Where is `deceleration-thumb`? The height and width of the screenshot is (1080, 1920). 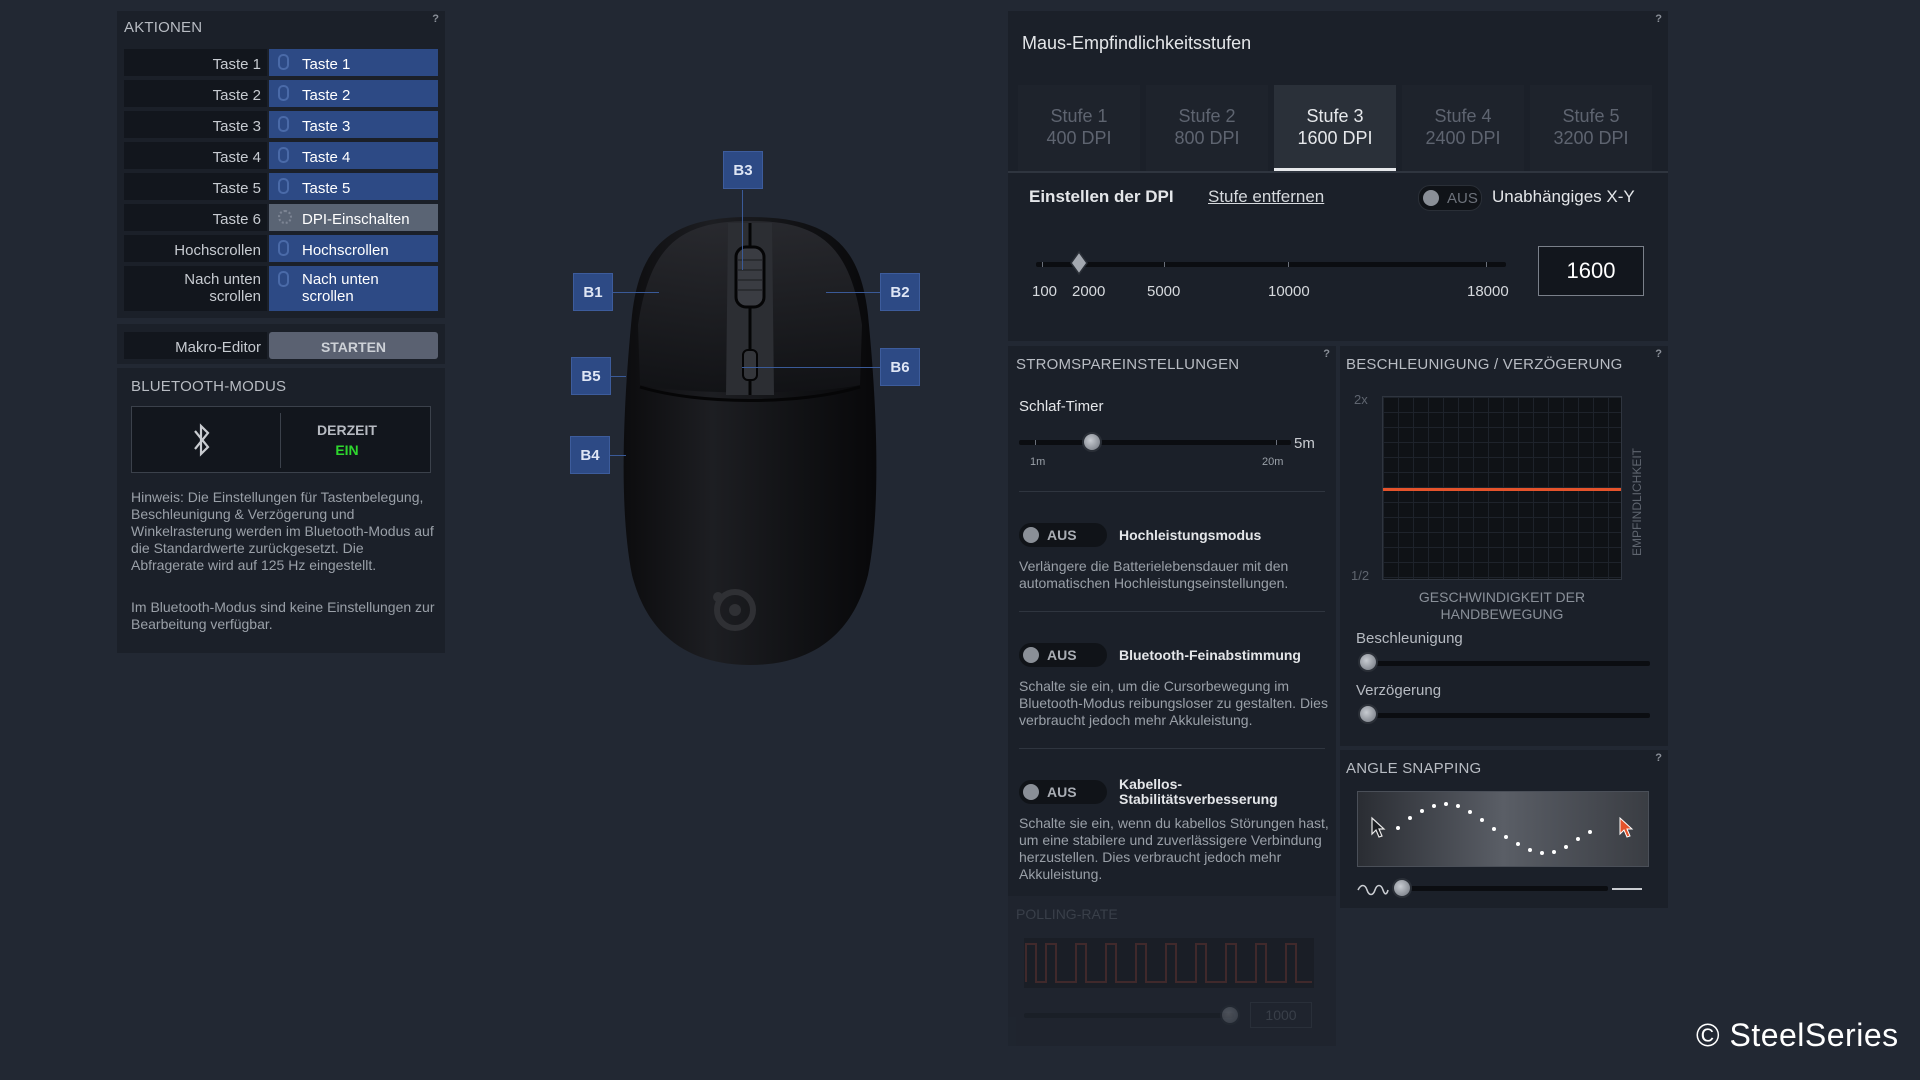
deceleration-thumb is located at coordinates (1368, 714).